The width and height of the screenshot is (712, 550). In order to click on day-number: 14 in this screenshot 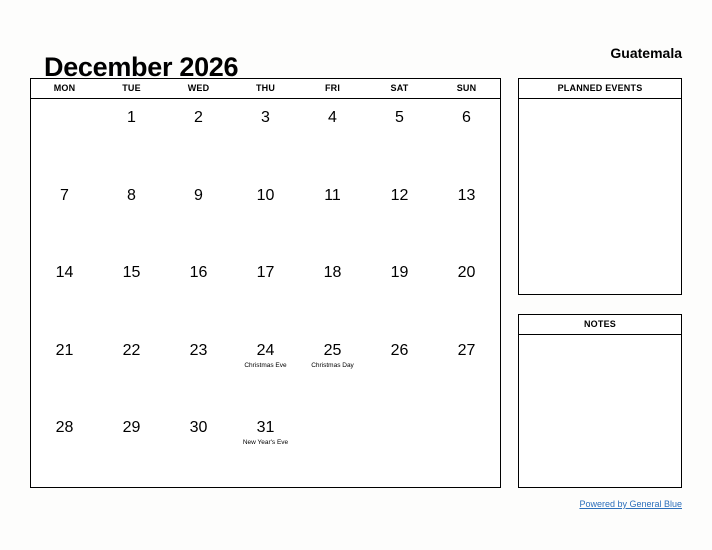, I will do `click(64, 273)`.